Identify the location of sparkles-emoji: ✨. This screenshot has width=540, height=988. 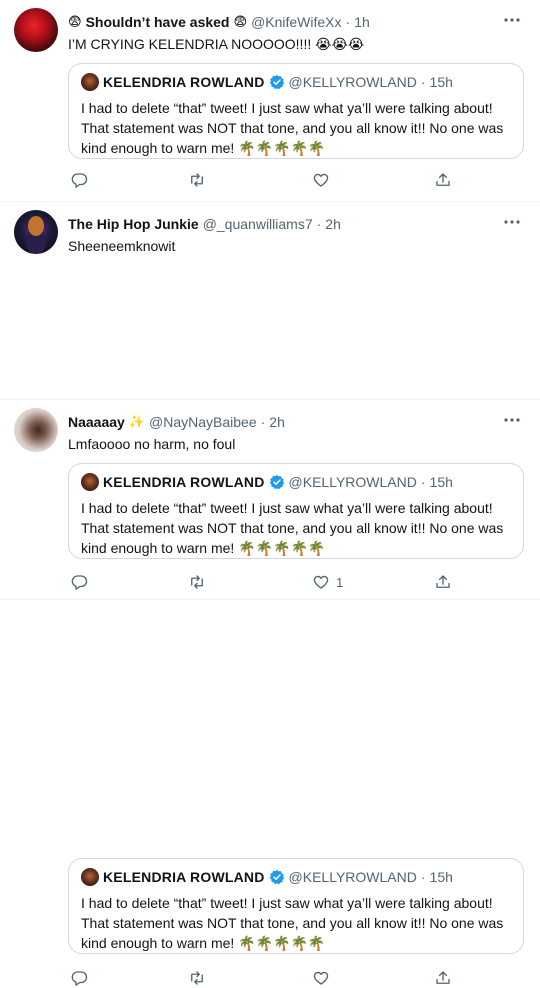
(137, 421).